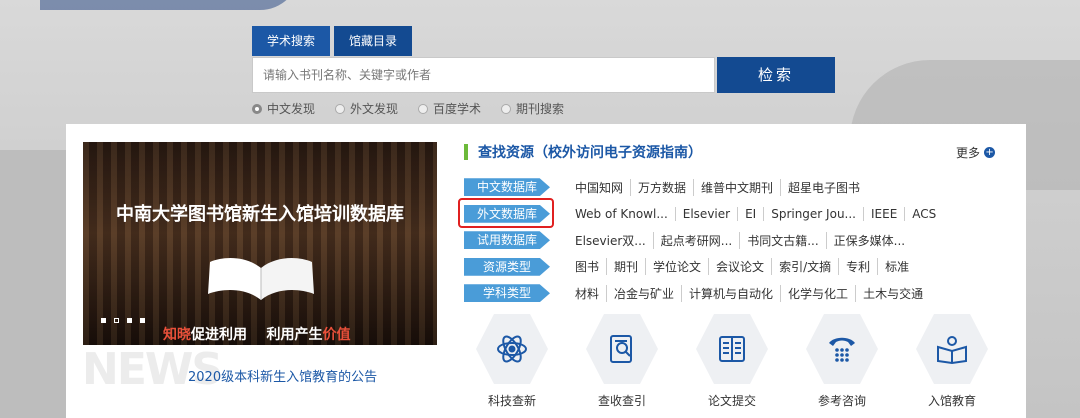  Describe the element at coordinates (257, 335) in the screenshot. I see `banner-slogan: 知晓促进利用 利用产生价值` at that location.